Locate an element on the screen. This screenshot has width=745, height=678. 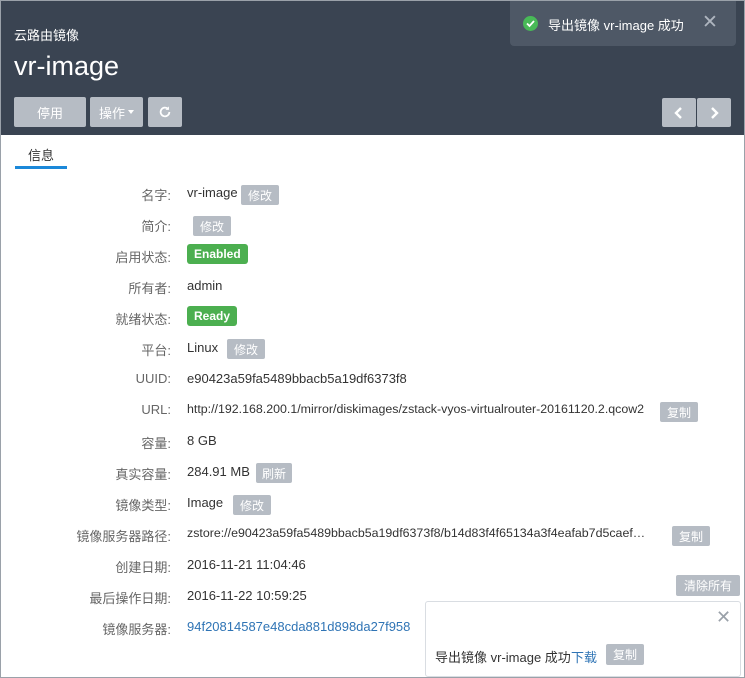
edit-name-button: 修改 is located at coordinates (260, 195).